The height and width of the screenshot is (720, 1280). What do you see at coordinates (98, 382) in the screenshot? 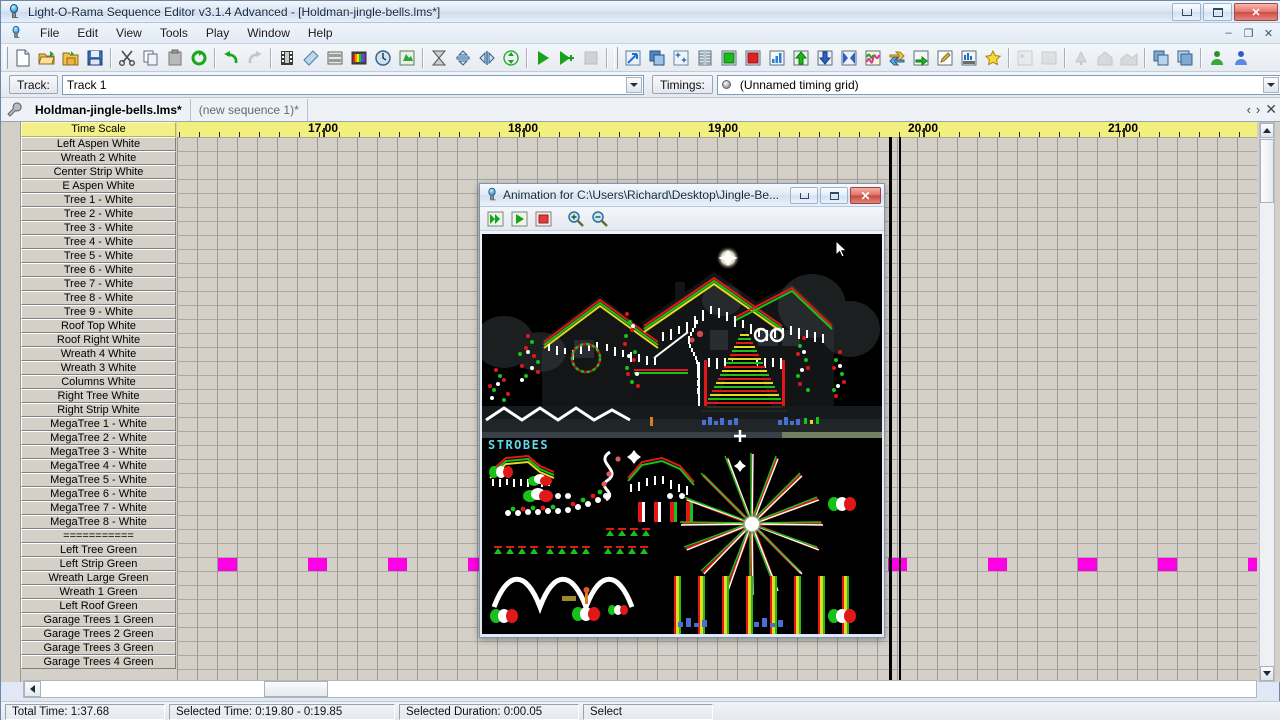
I see `channel-row: Columns White` at bounding box center [98, 382].